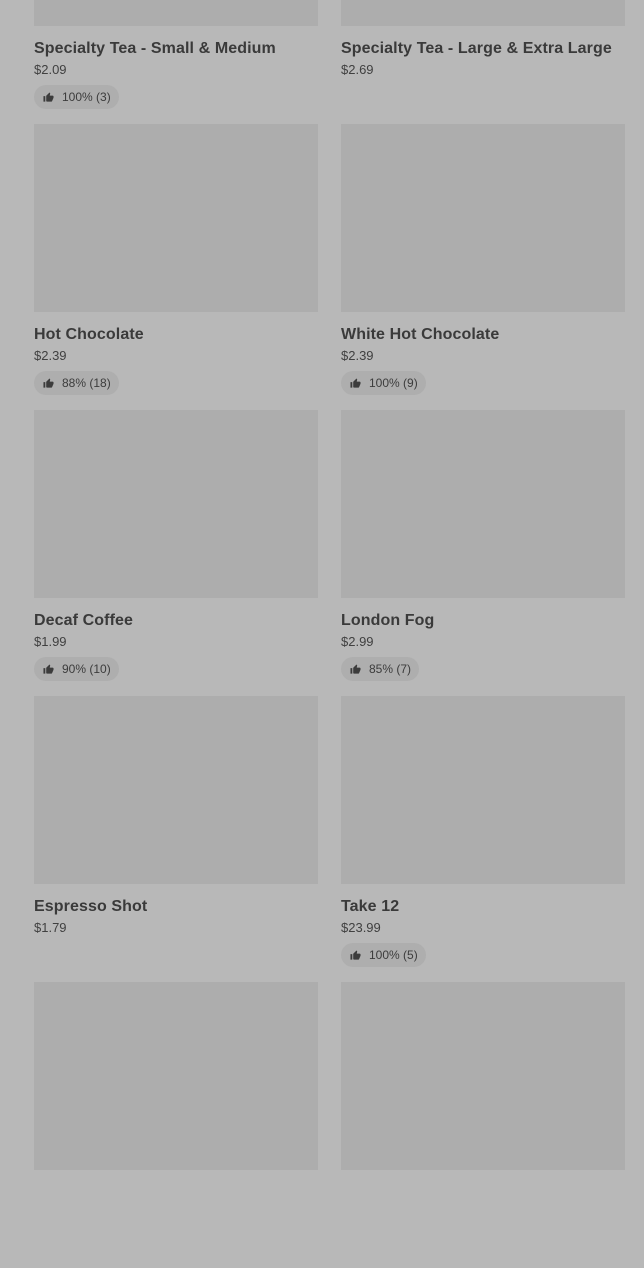 The height and width of the screenshot is (1268, 644). I want to click on rating-badge: 88% (18), so click(76, 383).